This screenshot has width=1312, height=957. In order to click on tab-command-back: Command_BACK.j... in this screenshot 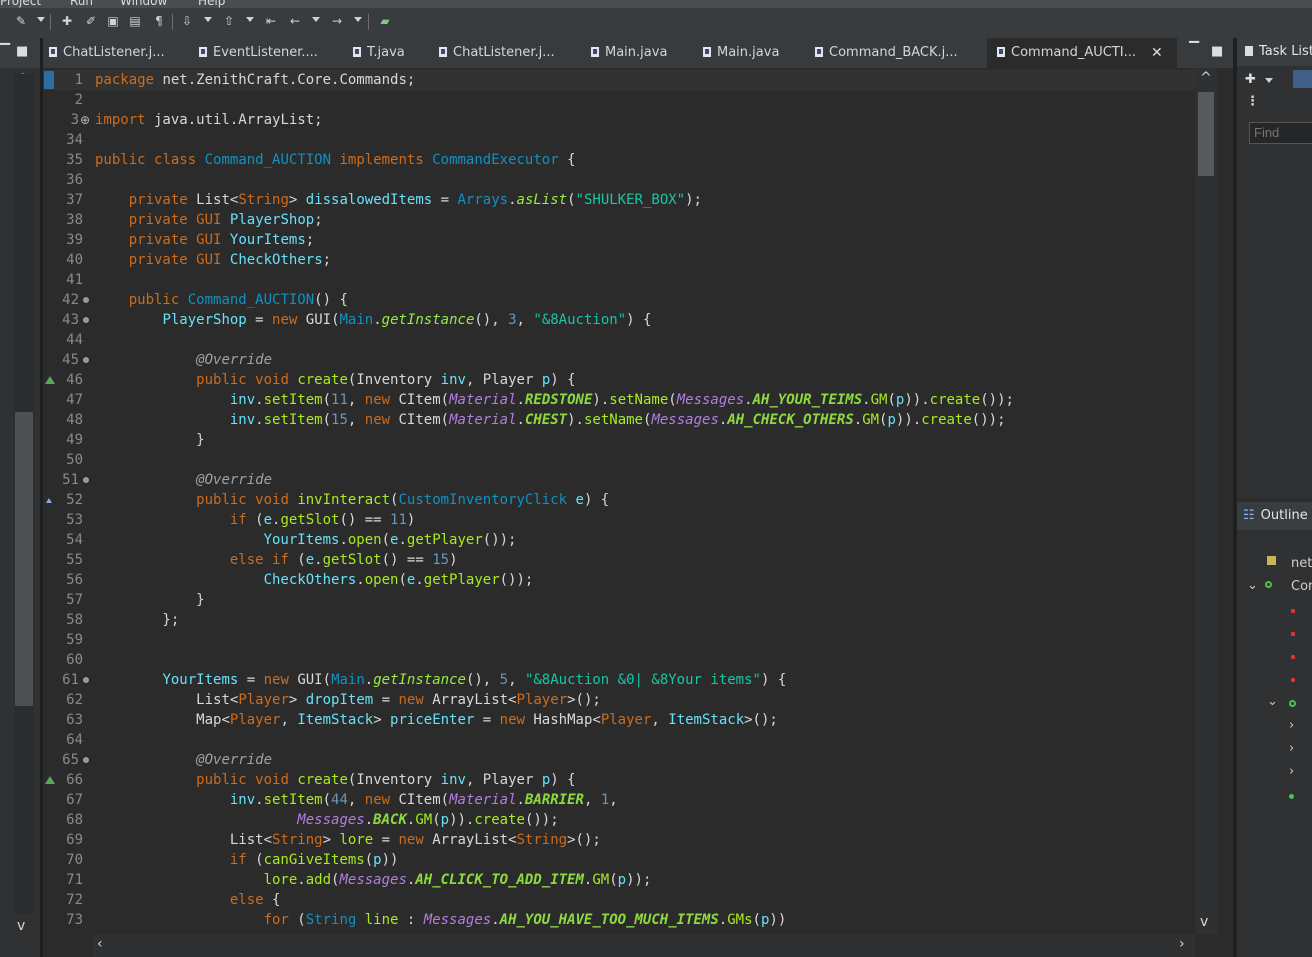, I will do `click(886, 53)`.